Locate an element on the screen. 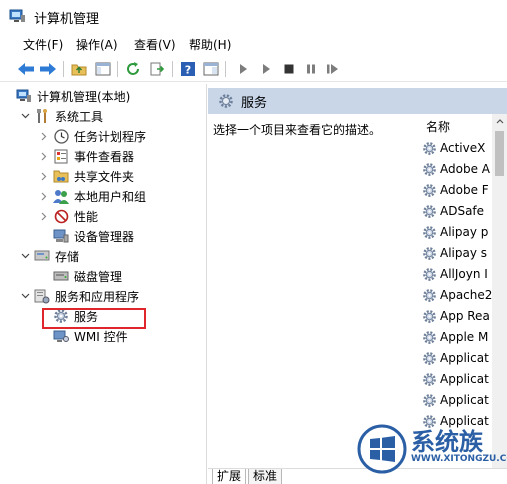 The image size is (507, 484). back-arrow-icon is located at coordinates (26, 69).